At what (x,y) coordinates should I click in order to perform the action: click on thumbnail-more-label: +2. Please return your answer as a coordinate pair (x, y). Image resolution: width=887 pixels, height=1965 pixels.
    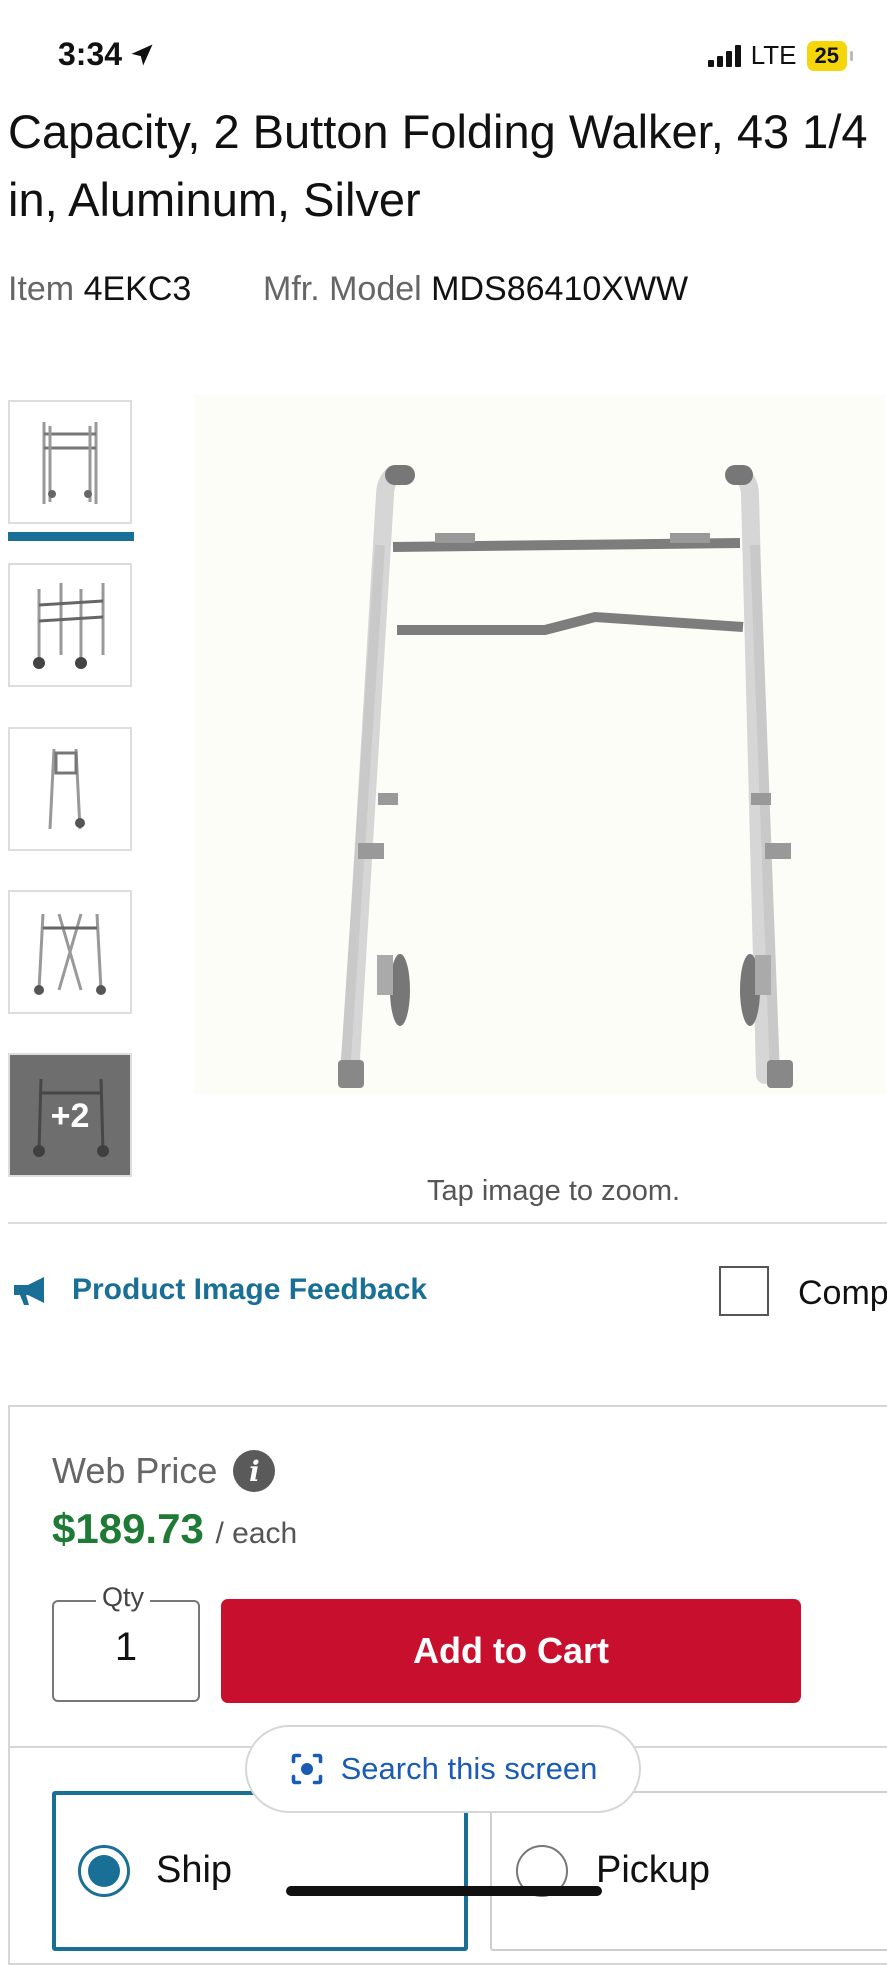
    Looking at the image, I should click on (70, 1116).